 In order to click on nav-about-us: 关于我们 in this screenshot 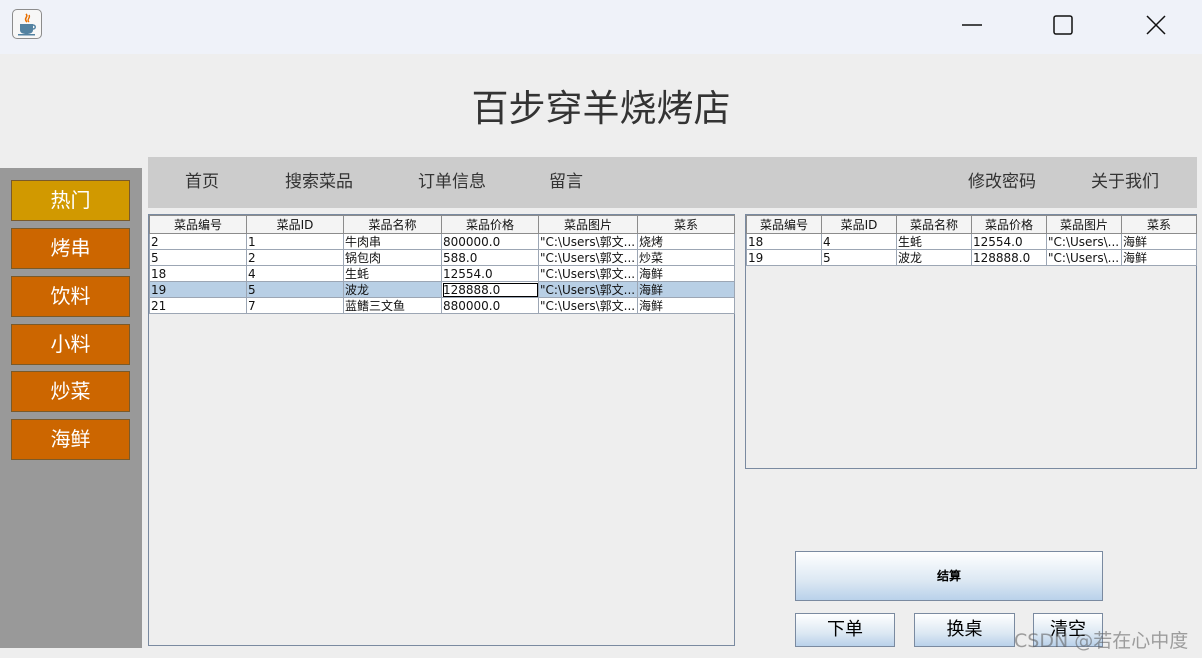, I will do `click(1125, 182)`.